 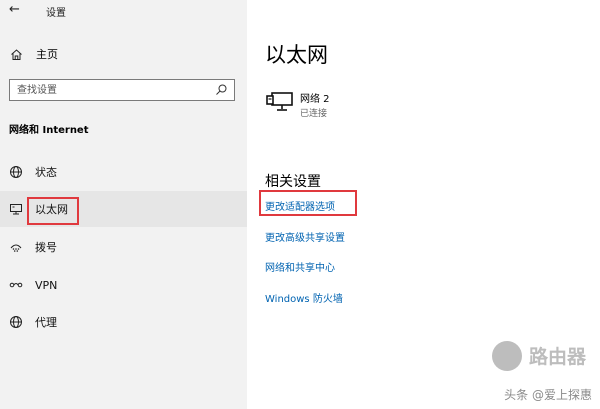 I want to click on network-name: 网络 2, so click(x=315, y=99).